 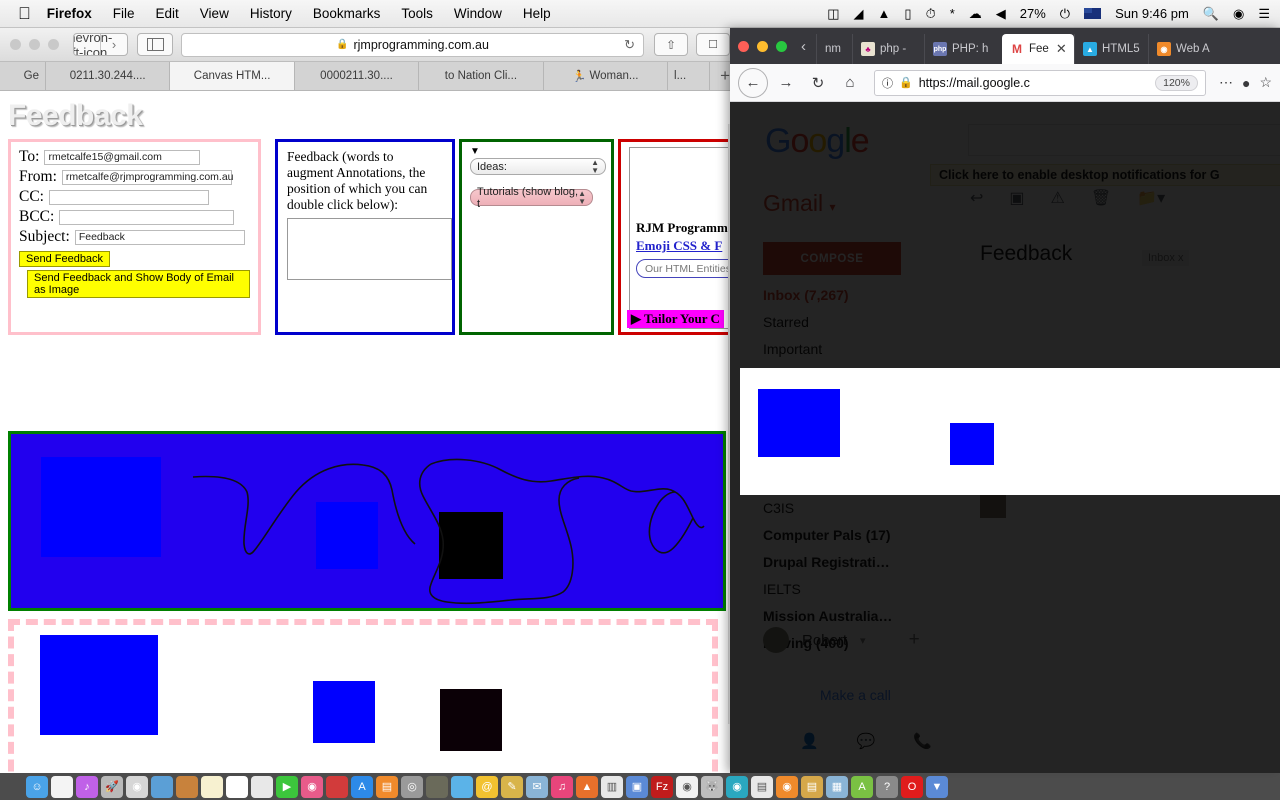 I want to click on label-ielts: IELTS, so click(x=827, y=589).